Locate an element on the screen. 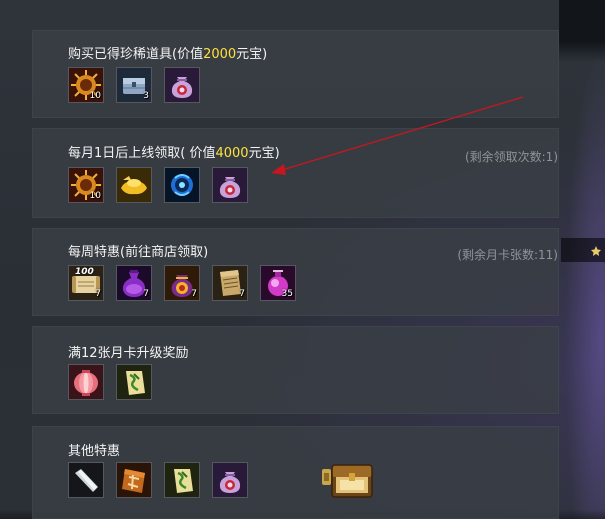  remaining-claims-note: (剩余领取次数:1) is located at coordinates (511, 157).